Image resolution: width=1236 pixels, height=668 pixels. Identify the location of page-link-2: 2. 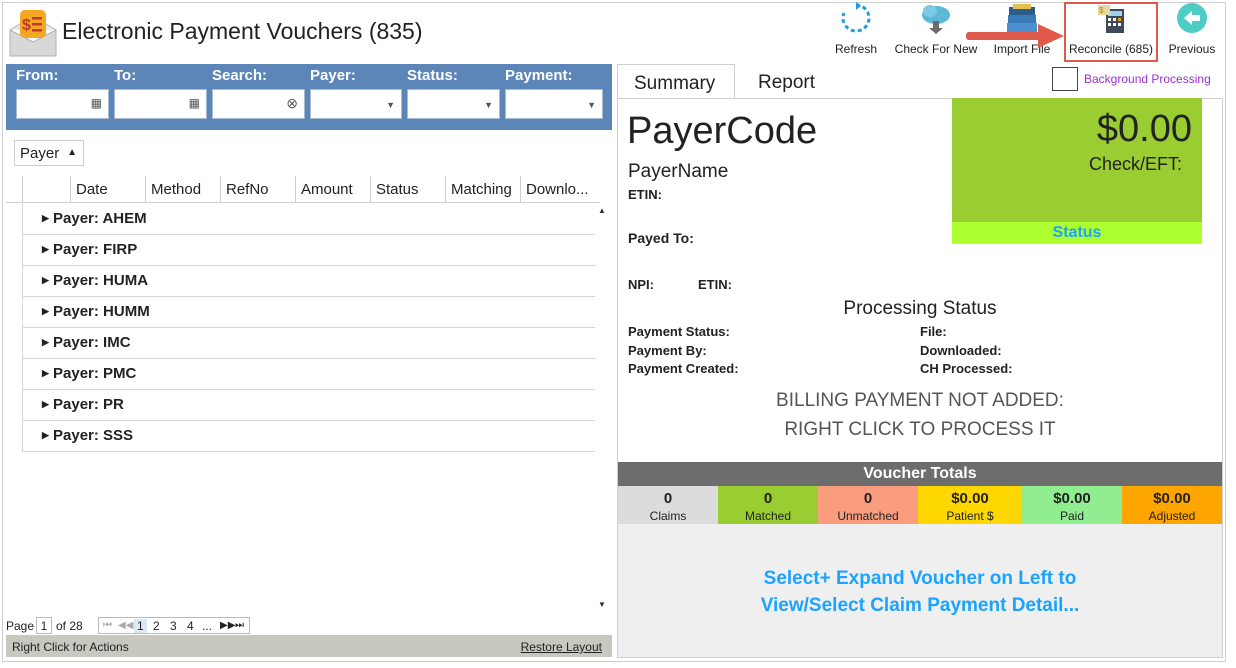
(156, 626).